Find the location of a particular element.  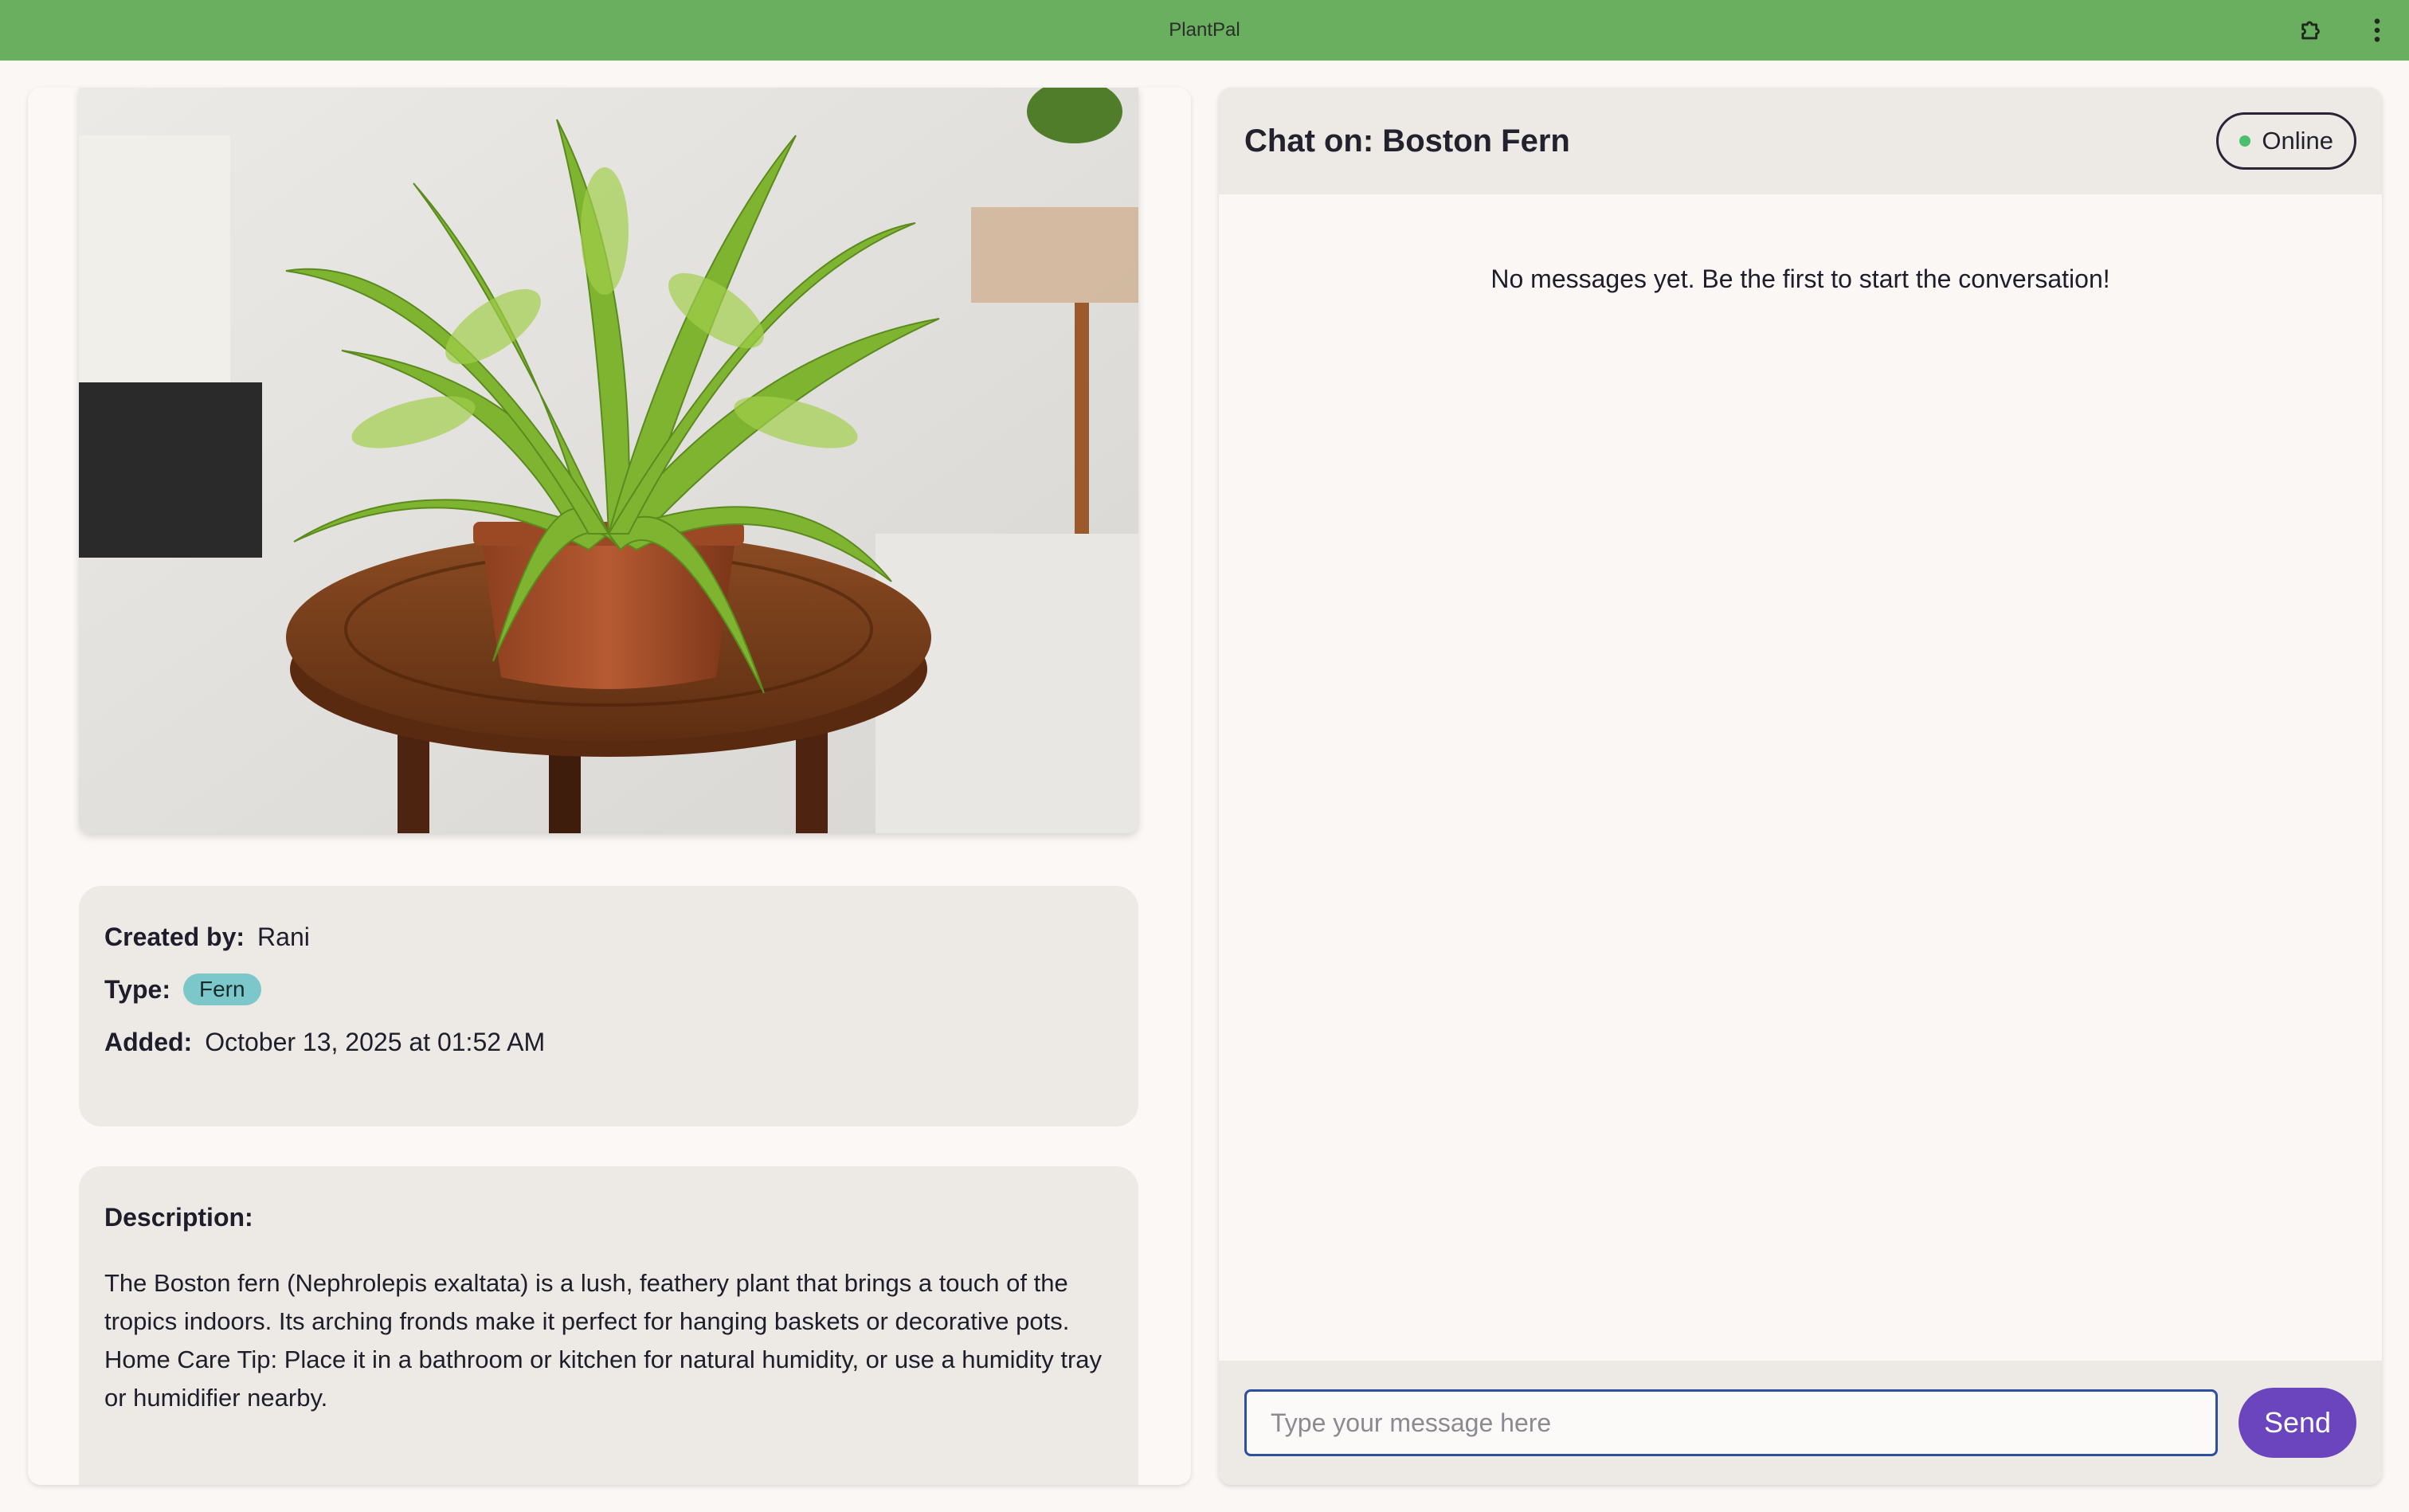

status-text: Online is located at coordinates (2297, 141).